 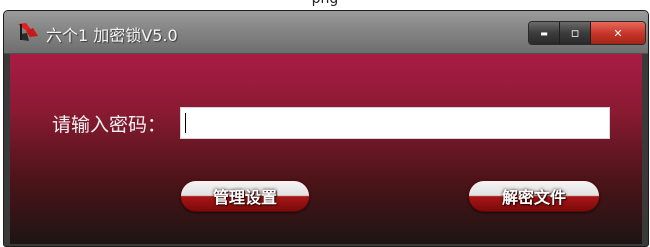 What do you see at coordinates (112, 35) in the screenshot?
I see `window-title: 六个1 加密锁V5.0` at bounding box center [112, 35].